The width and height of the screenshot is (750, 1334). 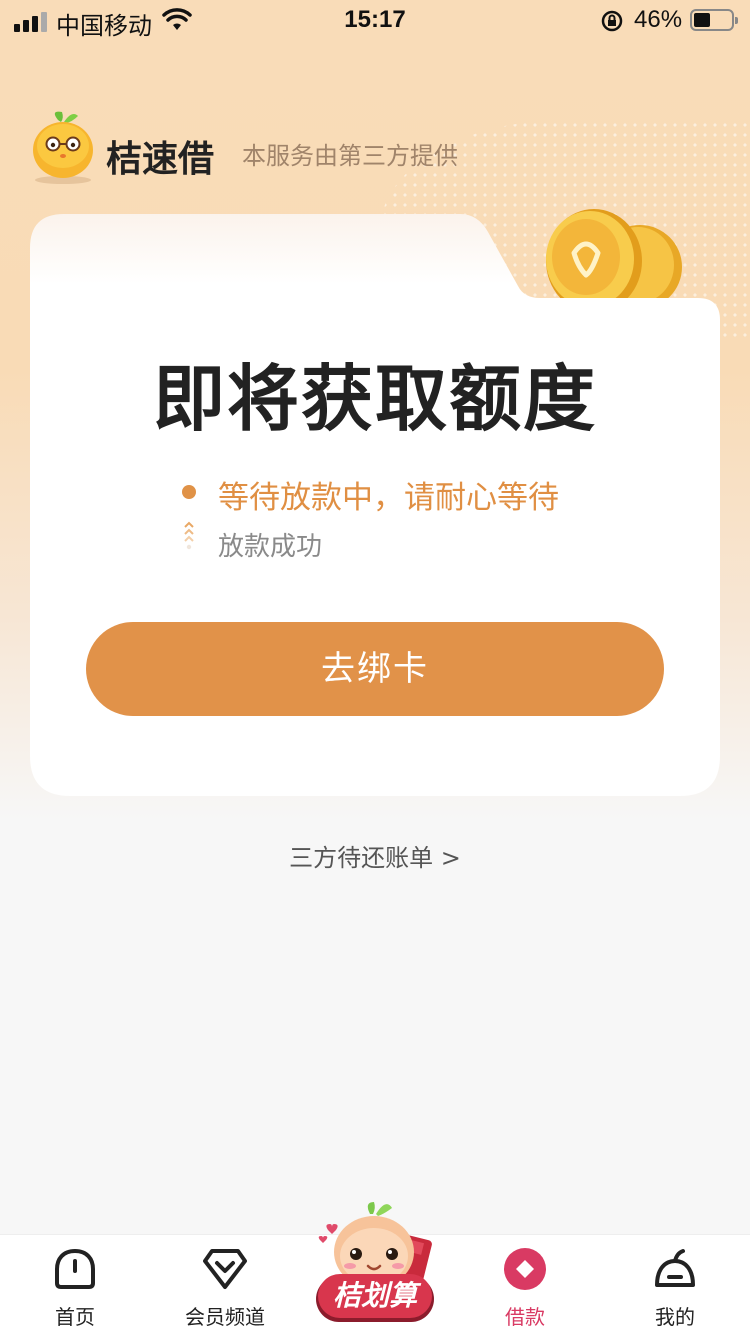 What do you see at coordinates (675, 1317) in the screenshot?
I see `tab-profile-label: 我的` at bounding box center [675, 1317].